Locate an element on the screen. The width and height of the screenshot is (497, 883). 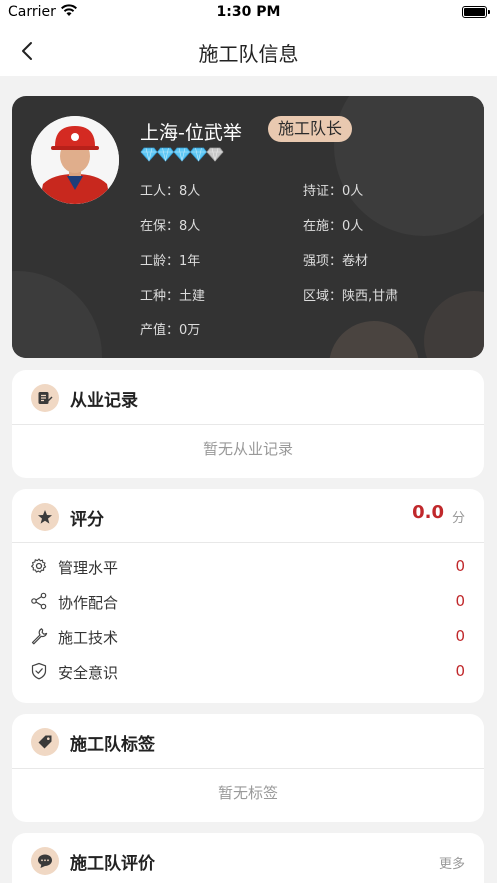
rating-header: 评分 0.0 分 is located at coordinates (248, 516).